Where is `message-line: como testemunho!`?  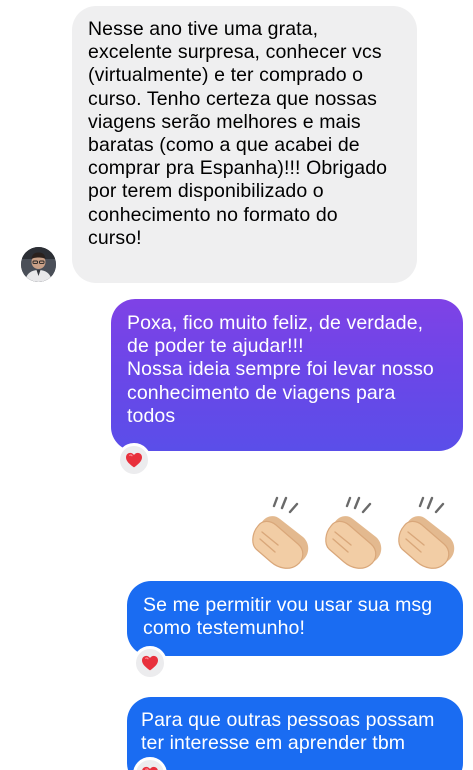 message-line: como testemunho! is located at coordinates (224, 628).